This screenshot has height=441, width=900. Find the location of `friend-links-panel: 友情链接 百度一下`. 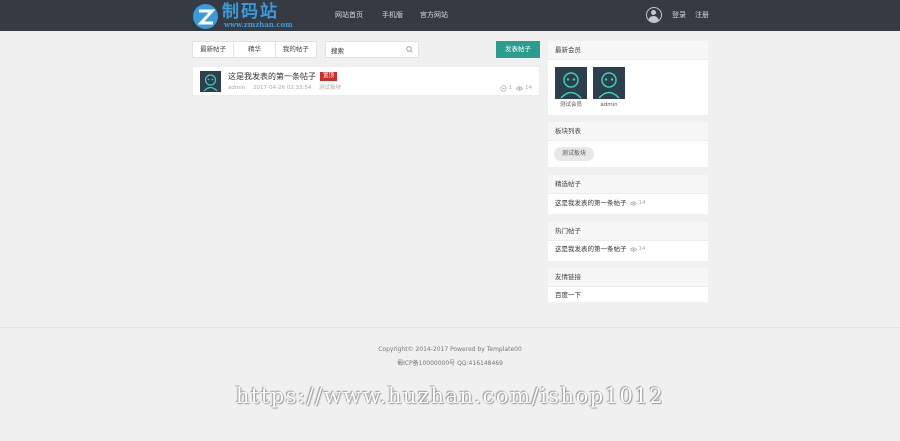

friend-links-panel: 友情链接 百度一下 is located at coordinates (628, 285).